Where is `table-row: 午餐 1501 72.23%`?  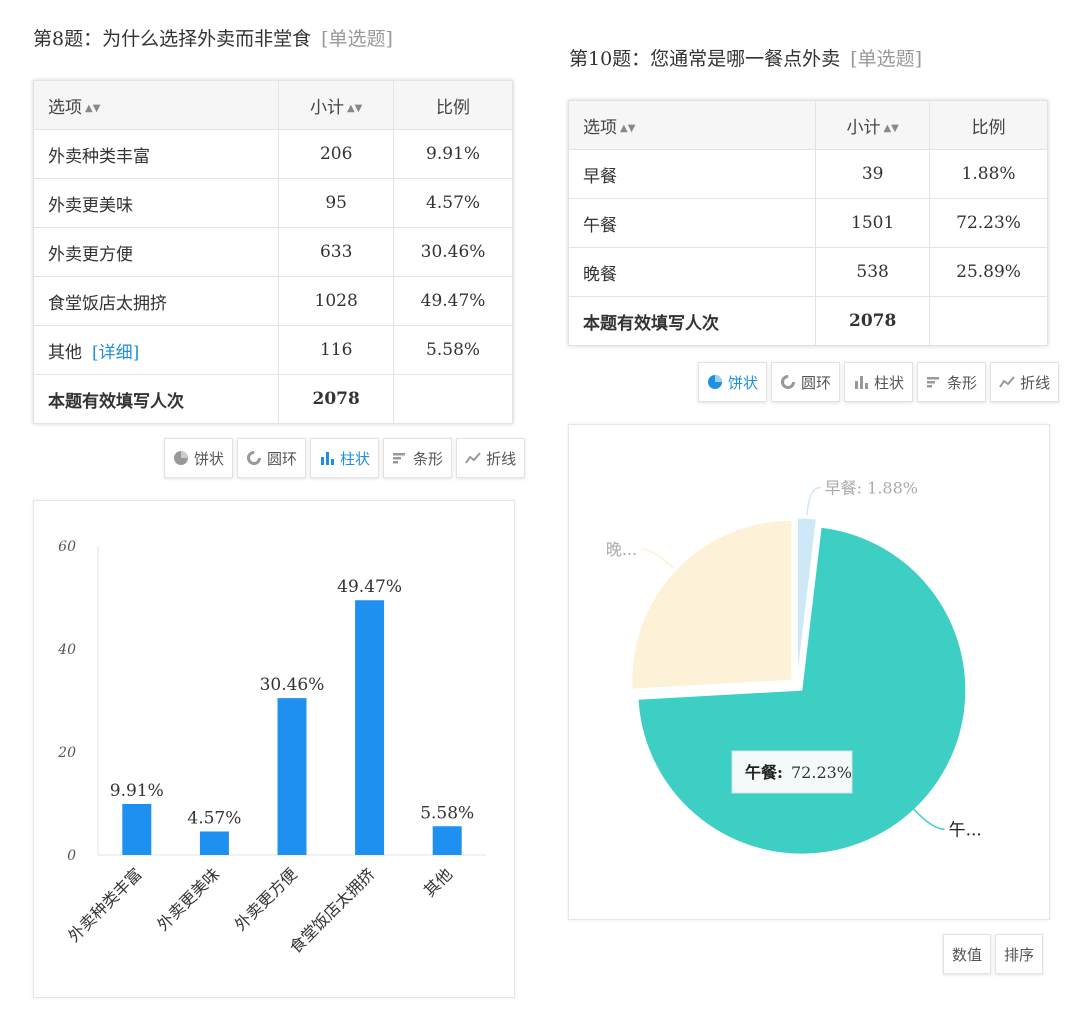
table-row: 午餐 1501 72.23% is located at coordinates (807, 223).